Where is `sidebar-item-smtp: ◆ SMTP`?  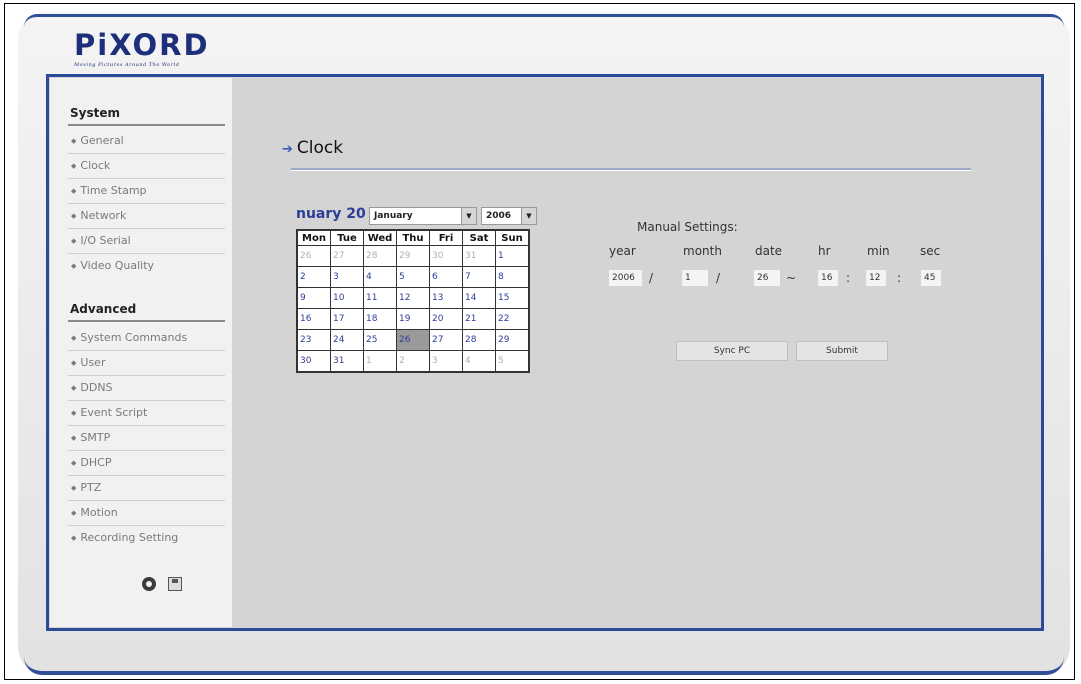
sidebar-item-smtp: ◆ SMTP is located at coordinates (146, 438).